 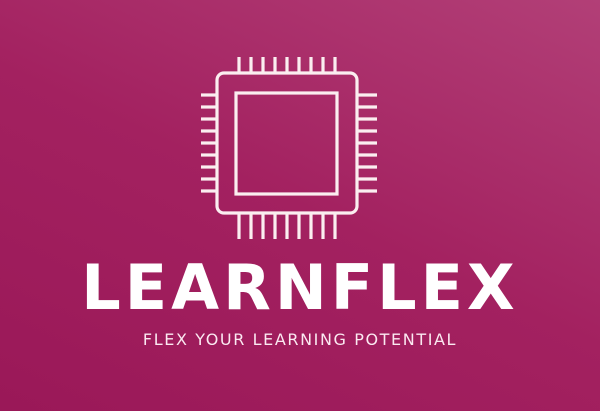 What do you see at coordinates (300, 339) in the screenshot?
I see `brand-tagline: FLEX YOUR LEARNING POTENTIAL` at bounding box center [300, 339].